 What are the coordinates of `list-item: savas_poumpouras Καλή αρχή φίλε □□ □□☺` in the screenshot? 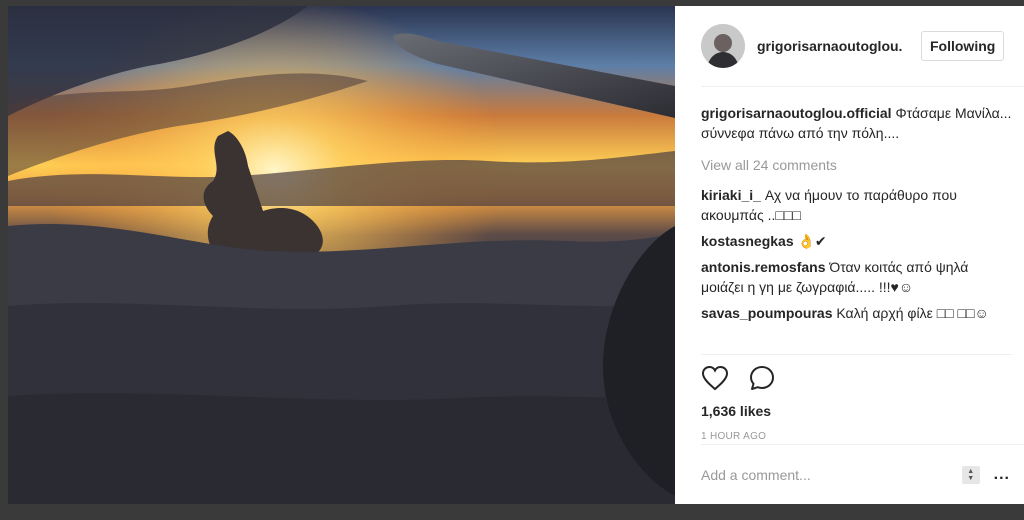 It's located at (856, 313).